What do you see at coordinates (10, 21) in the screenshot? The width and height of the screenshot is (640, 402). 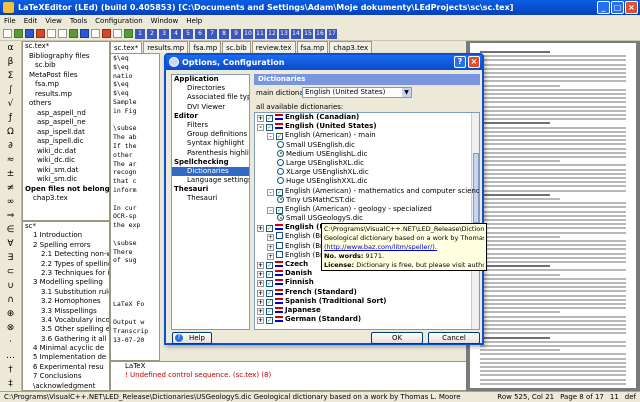 I see `menu-item: File` at bounding box center [10, 21].